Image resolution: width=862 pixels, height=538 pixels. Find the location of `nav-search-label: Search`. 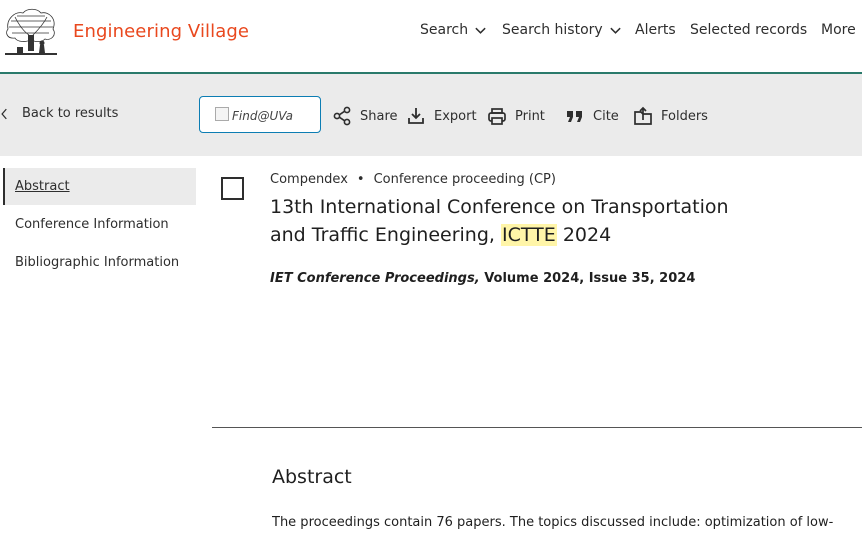

nav-search-label: Search is located at coordinates (444, 30).